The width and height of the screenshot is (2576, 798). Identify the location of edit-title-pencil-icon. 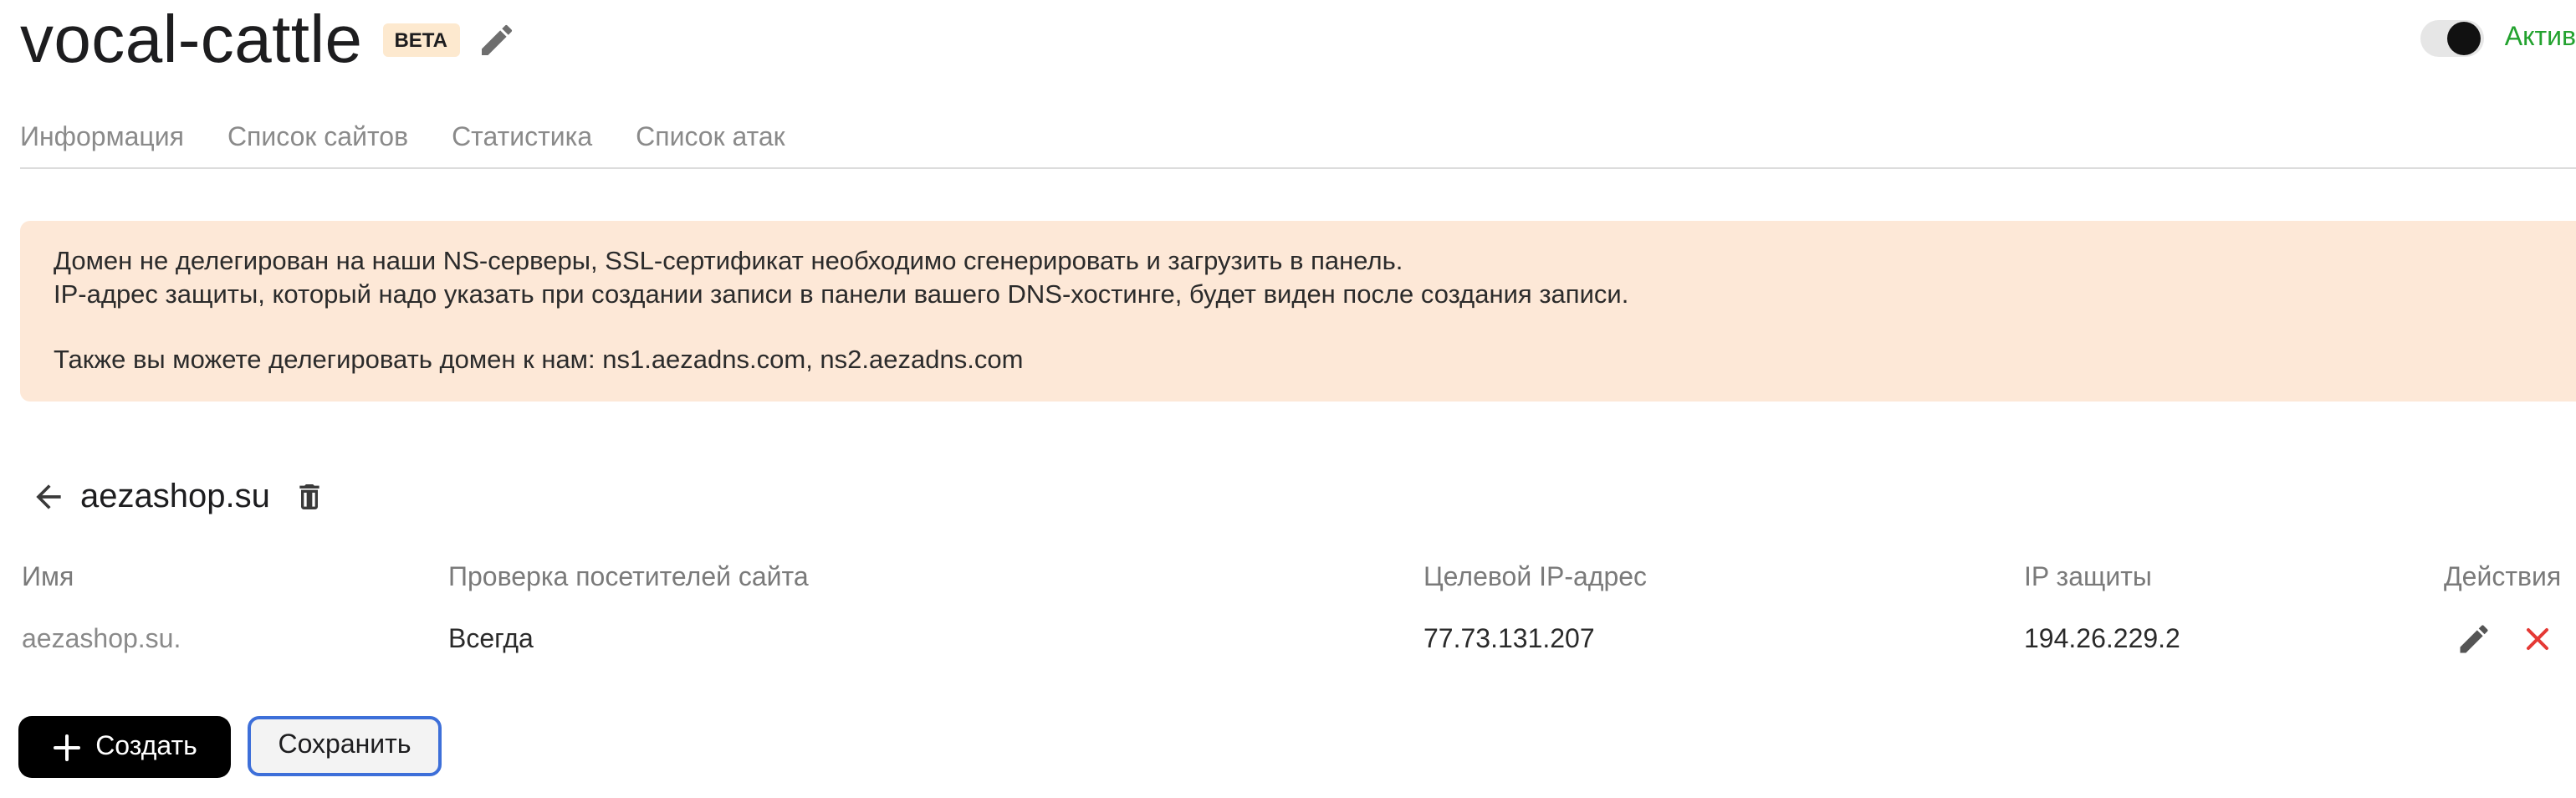
(496, 40).